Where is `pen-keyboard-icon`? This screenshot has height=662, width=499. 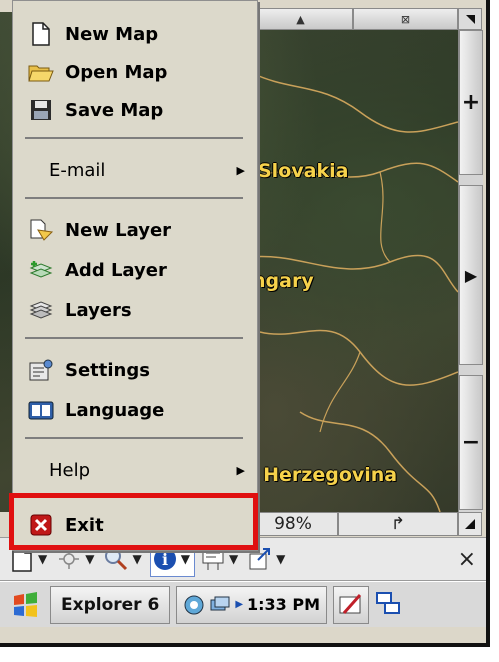
pen-keyboard-icon is located at coordinates (350, 603).